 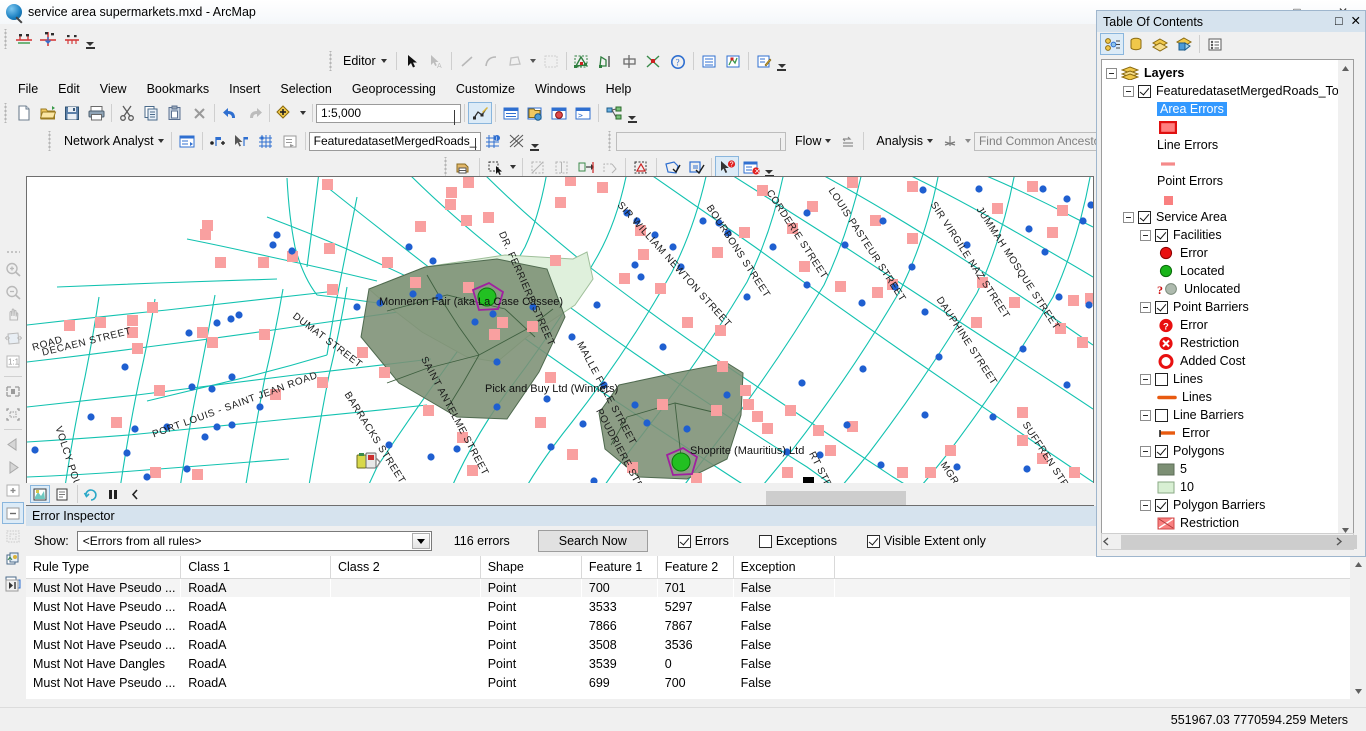 What do you see at coordinates (1229, 235) in the screenshot?
I see `toc-layer-item: Facilities` at bounding box center [1229, 235].